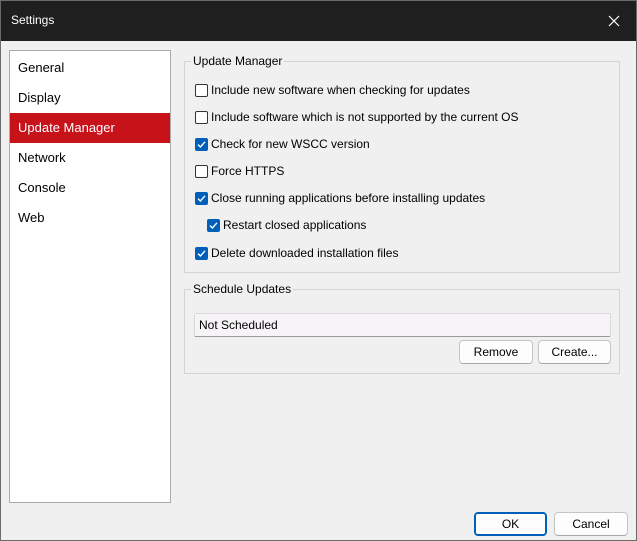 The width and height of the screenshot is (637, 541). I want to click on option-force-https: Force HTTPS, so click(239, 171).